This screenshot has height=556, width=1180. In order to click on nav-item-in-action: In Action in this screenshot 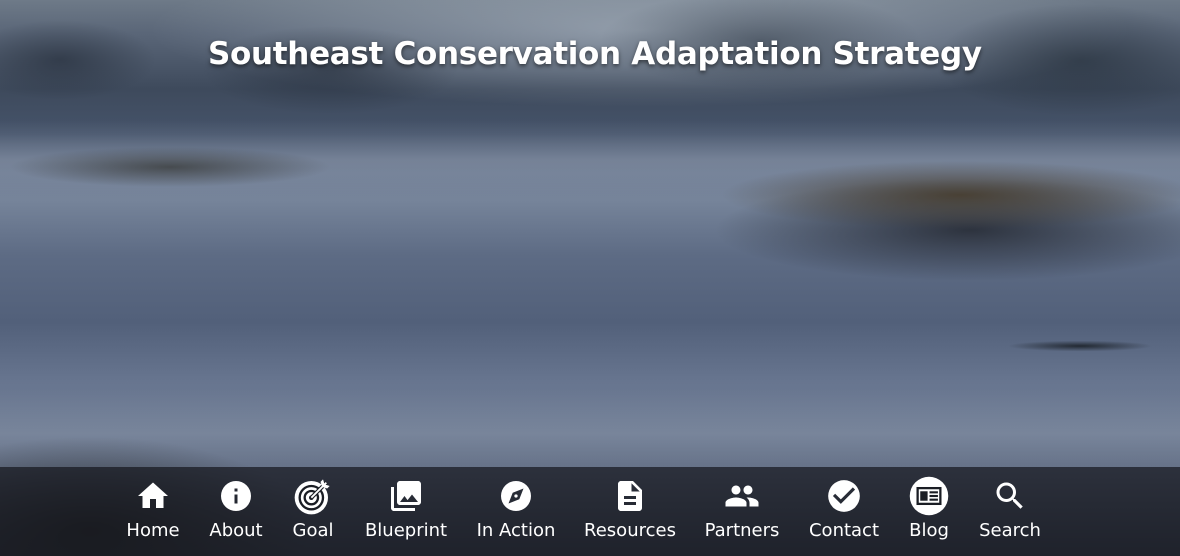, I will do `click(516, 511)`.